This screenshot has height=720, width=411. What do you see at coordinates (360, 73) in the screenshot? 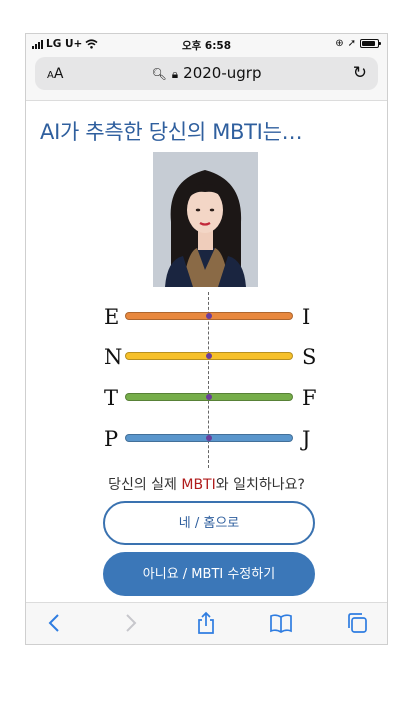
I see `reload-icon: ↻` at bounding box center [360, 73].